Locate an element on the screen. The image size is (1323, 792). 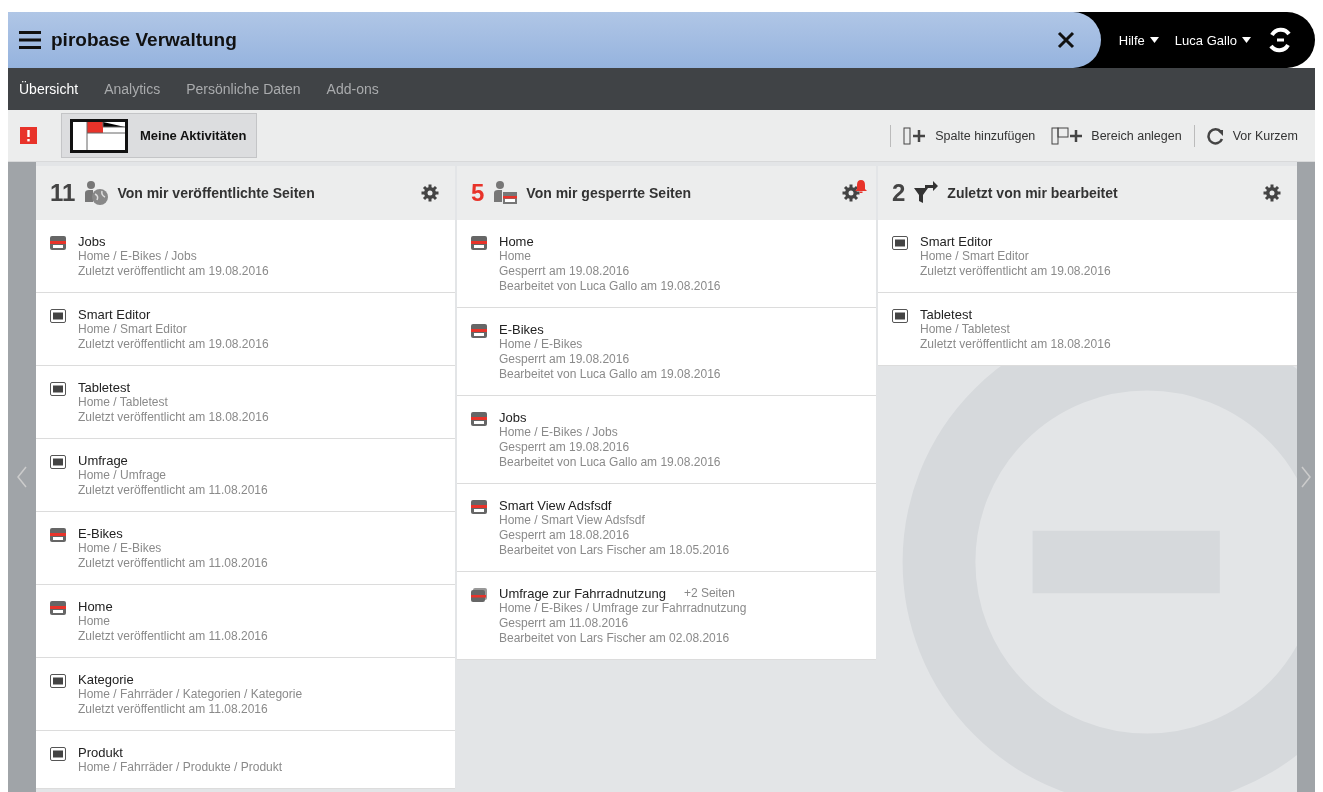
add-column-button: Spalte hinzufügen is located at coordinates (969, 135).